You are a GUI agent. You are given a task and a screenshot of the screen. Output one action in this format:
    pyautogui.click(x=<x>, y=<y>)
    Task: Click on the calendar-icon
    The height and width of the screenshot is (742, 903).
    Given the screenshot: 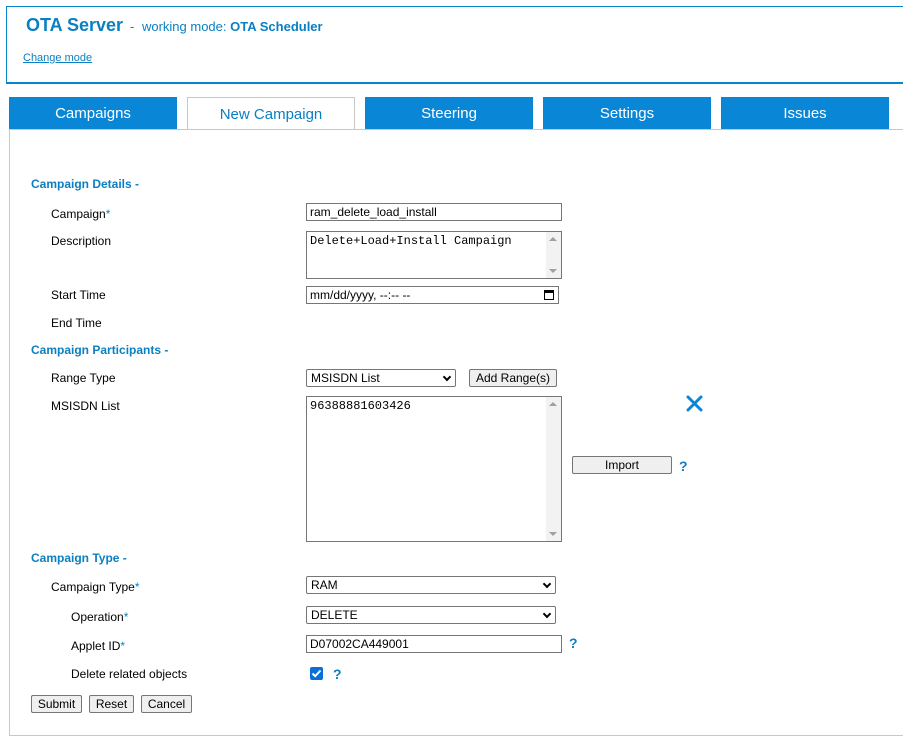 What is the action you would take?
    pyautogui.click(x=549, y=295)
    